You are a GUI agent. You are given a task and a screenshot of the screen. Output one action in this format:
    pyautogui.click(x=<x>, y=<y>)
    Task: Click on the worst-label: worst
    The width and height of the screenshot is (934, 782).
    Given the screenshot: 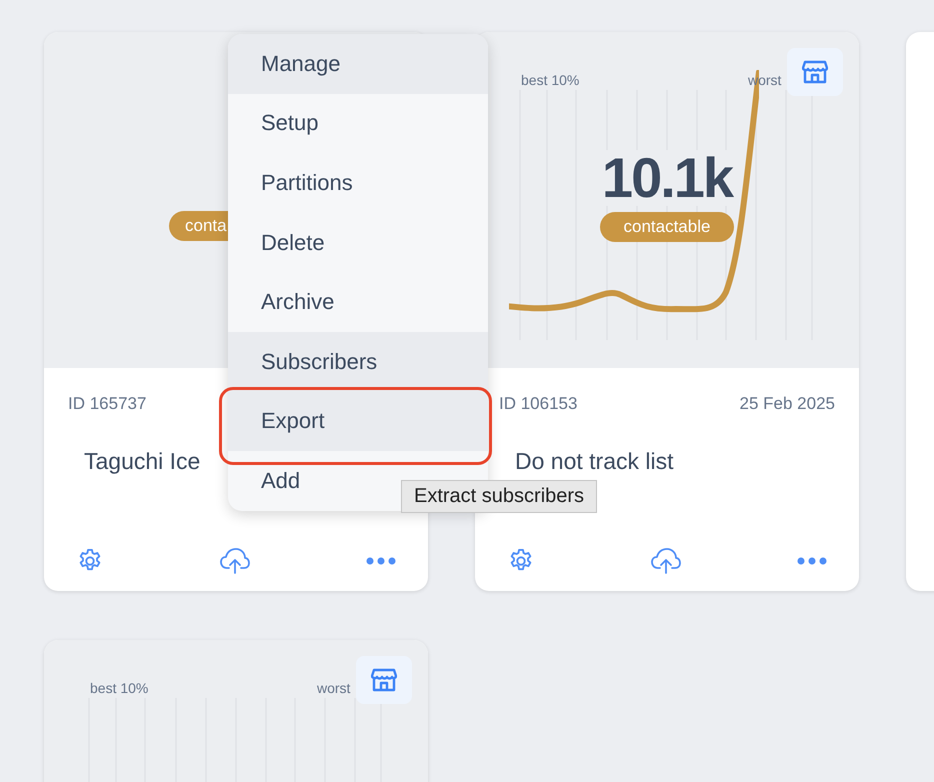 What is the action you would take?
    pyautogui.click(x=333, y=688)
    